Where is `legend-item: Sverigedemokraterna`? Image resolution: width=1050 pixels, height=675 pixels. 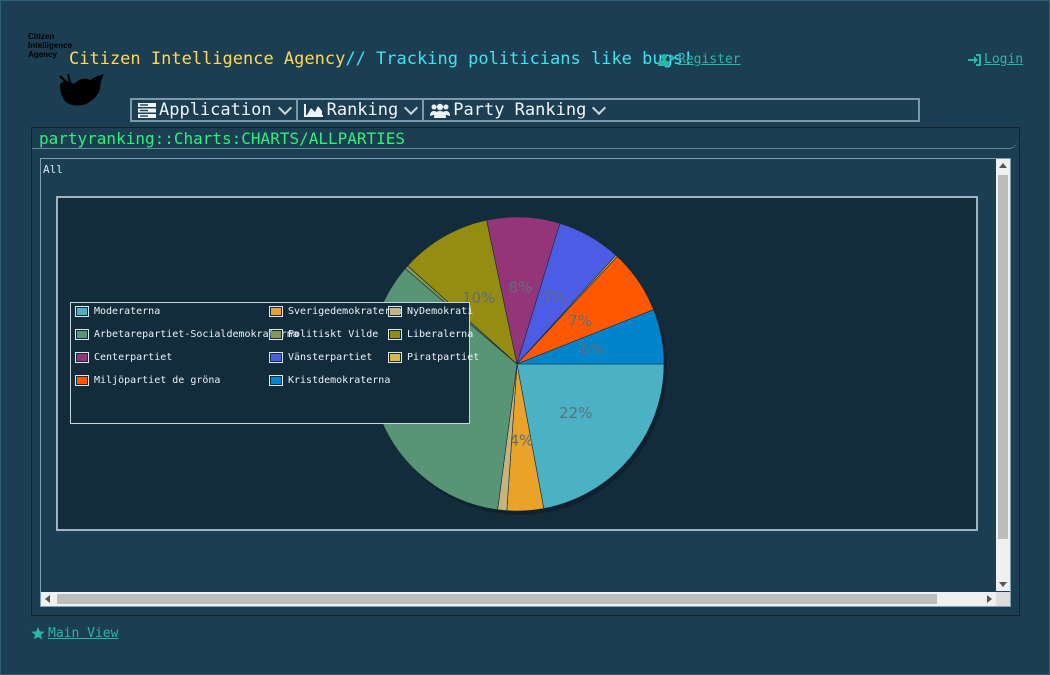 legend-item: Sverigedemokraterna is located at coordinates (335, 311).